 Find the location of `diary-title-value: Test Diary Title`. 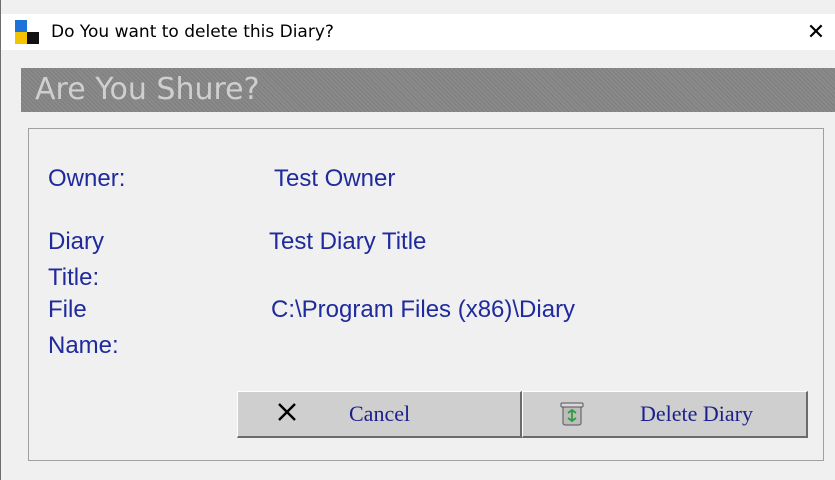

diary-title-value: Test Diary Title is located at coordinates (348, 241).